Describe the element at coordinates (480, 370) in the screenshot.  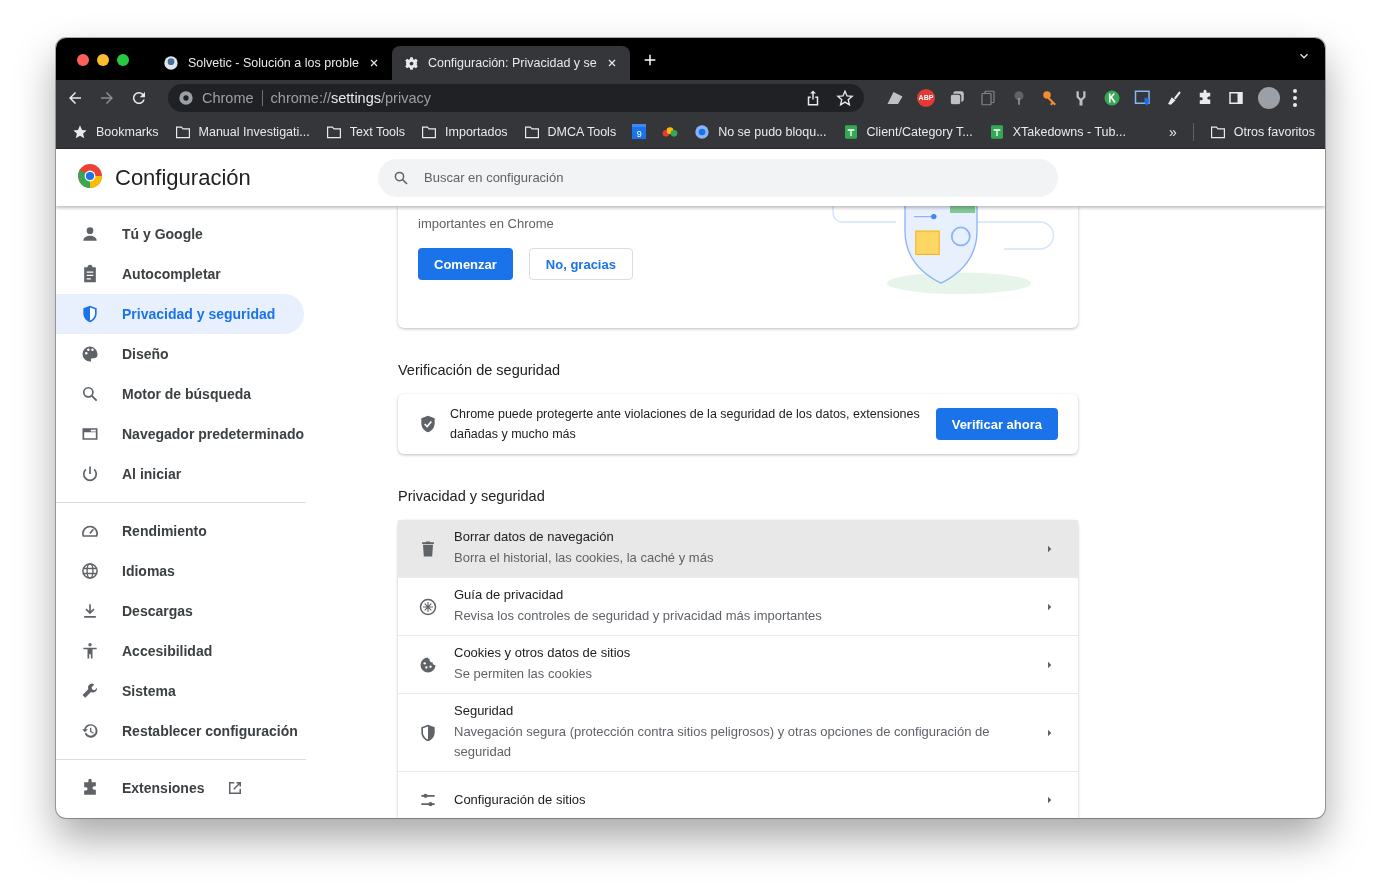
I see `section-heading: Verificación de seguridad` at that location.